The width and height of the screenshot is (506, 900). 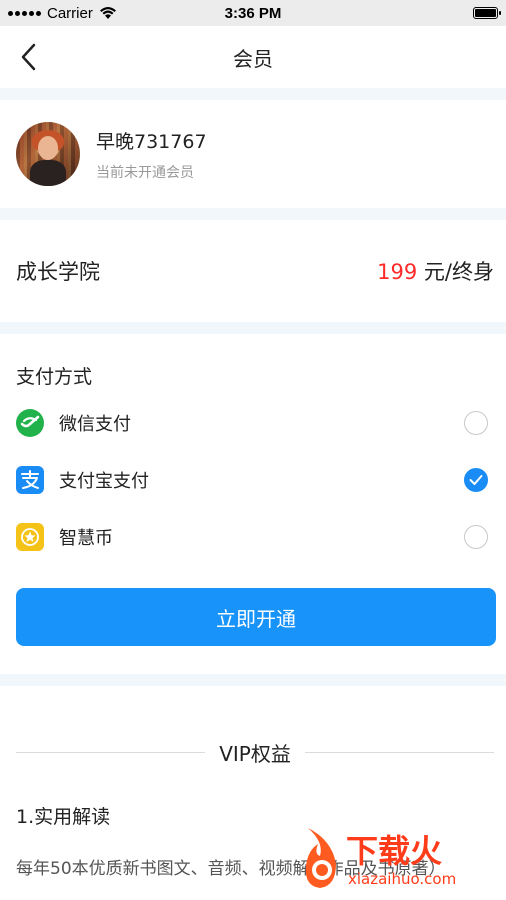 What do you see at coordinates (30, 422) in the screenshot?
I see `wechat-icon` at bounding box center [30, 422].